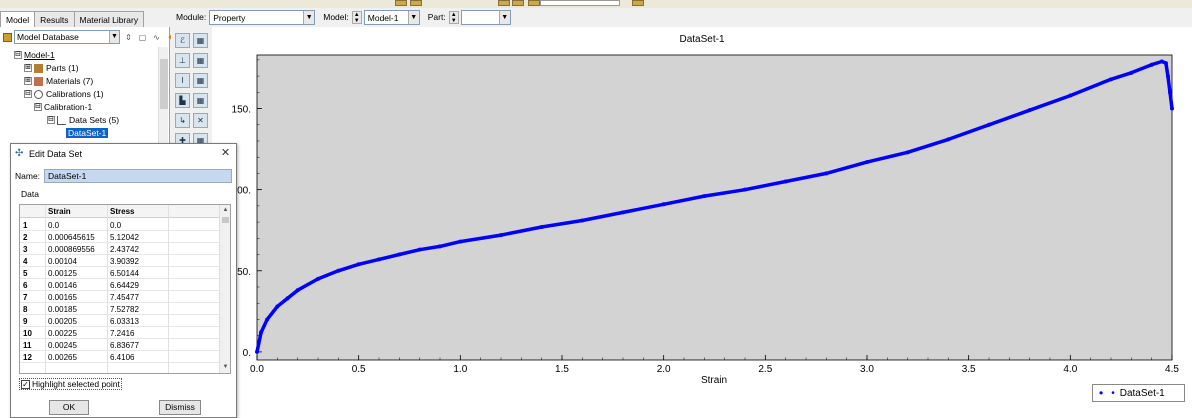 The height and width of the screenshot is (418, 1192). I want to click on table-cell-strain: 0.00205, so click(62, 321).